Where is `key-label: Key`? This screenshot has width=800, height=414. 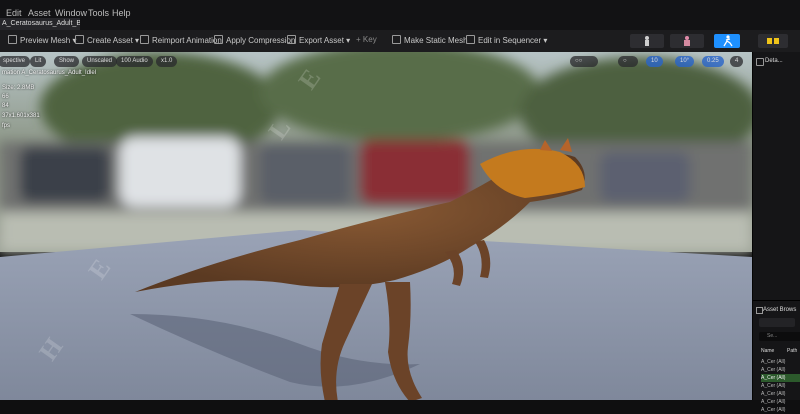
key-label: Key is located at coordinates (369, 39).